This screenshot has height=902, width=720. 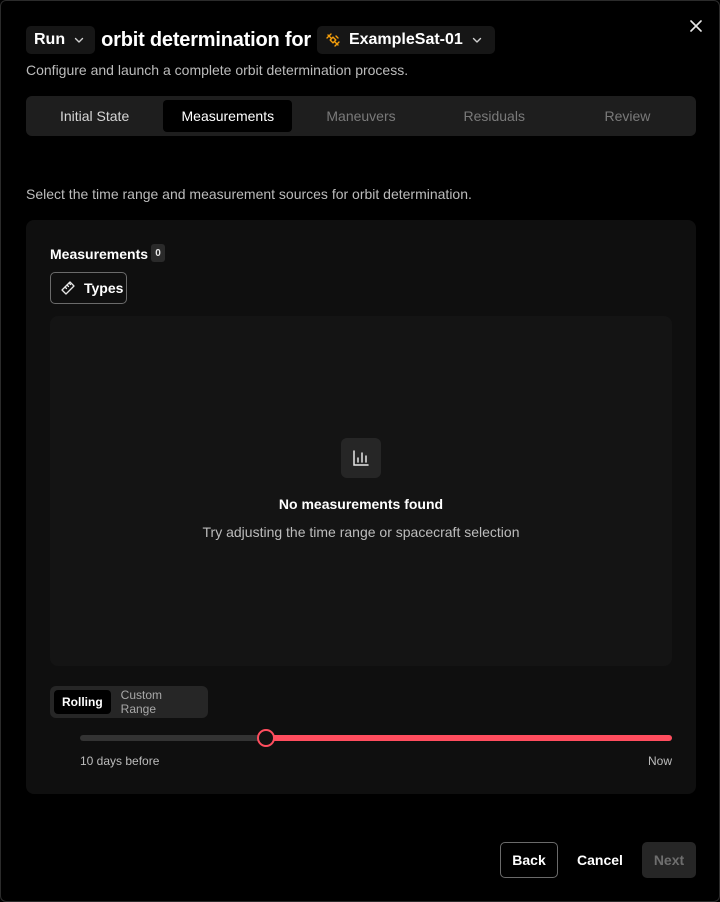 What do you see at coordinates (158, 702) in the screenshot?
I see `range-option-custom: Custom Range` at bounding box center [158, 702].